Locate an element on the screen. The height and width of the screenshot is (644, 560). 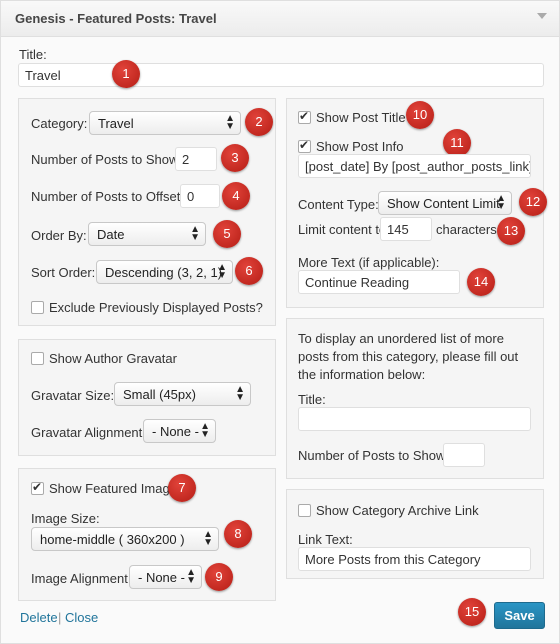
sort-order-value: Descending (3, 2, 1) is located at coordinates (164, 272).